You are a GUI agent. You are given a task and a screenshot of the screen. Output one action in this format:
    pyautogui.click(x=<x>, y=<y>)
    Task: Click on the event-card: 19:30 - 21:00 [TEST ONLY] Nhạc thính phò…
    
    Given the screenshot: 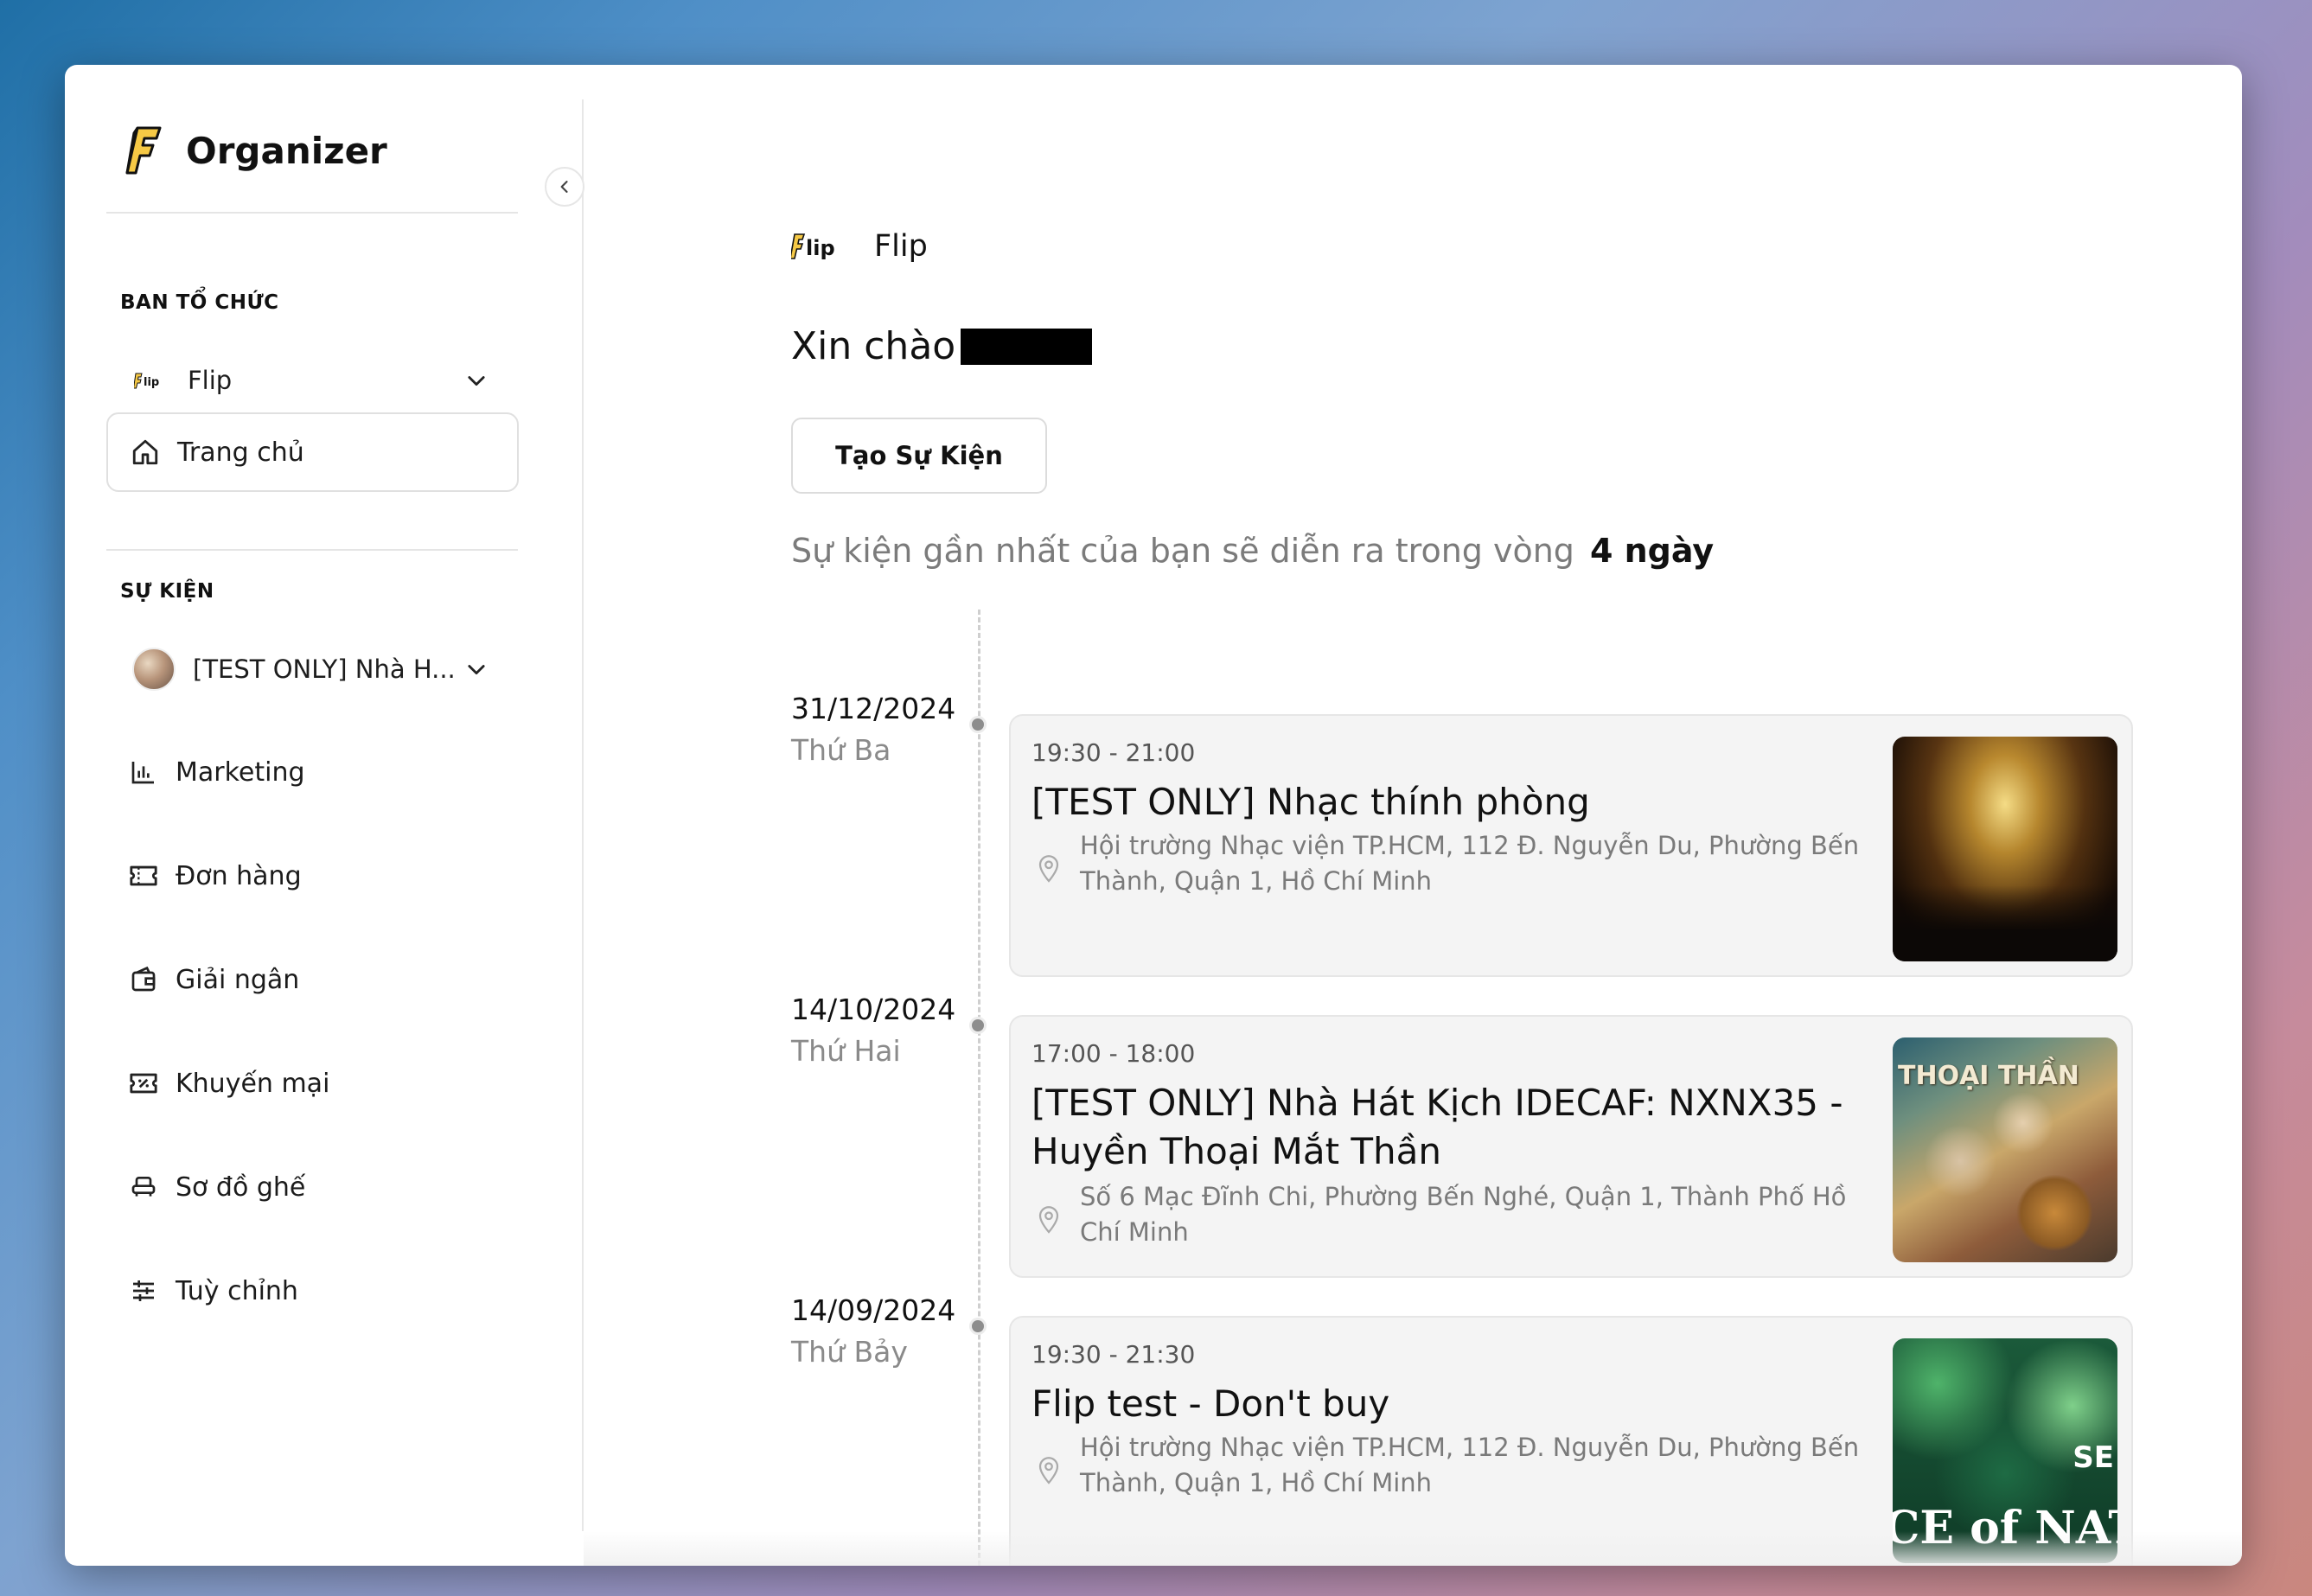 What is the action you would take?
    pyautogui.click(x=1571, y=846)
    